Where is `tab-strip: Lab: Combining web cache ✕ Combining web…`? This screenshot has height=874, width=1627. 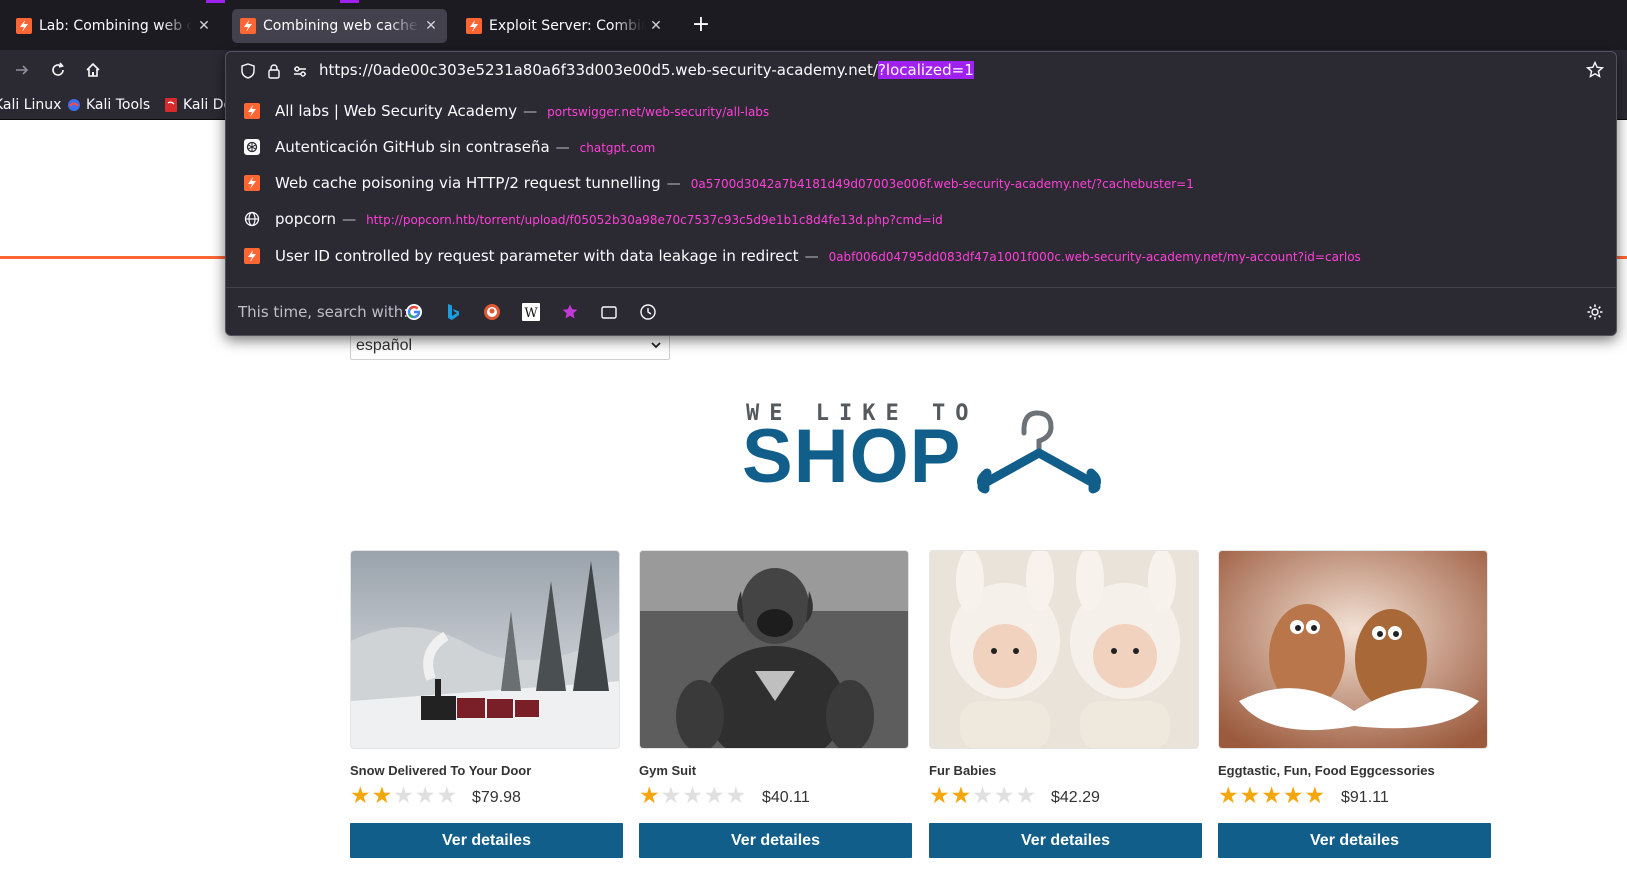 tab-strip: Lab: Combining web cache ✕ Combining web… is located at coordinates (813, 25).